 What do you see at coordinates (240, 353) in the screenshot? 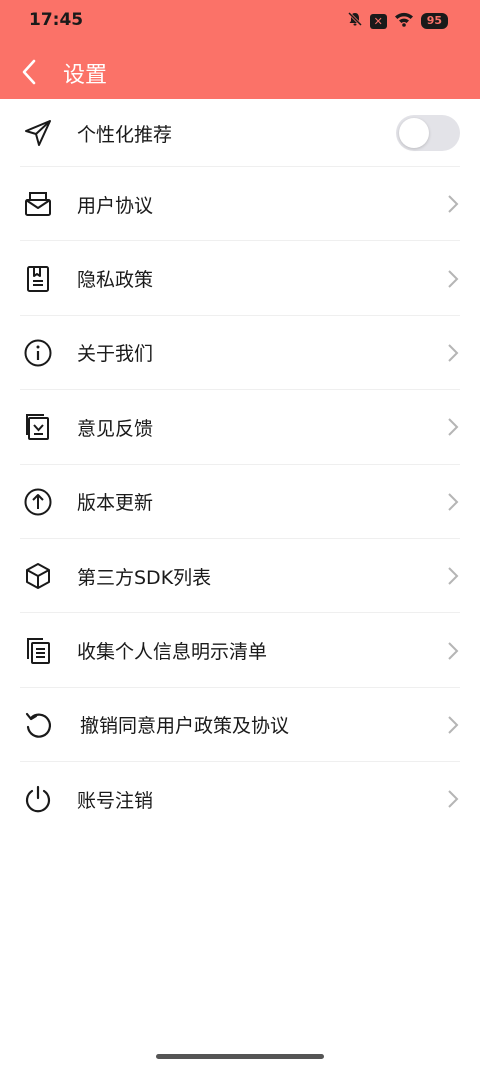
I see `setting-about-us: 关于我们` at bounding box center [240, 353].